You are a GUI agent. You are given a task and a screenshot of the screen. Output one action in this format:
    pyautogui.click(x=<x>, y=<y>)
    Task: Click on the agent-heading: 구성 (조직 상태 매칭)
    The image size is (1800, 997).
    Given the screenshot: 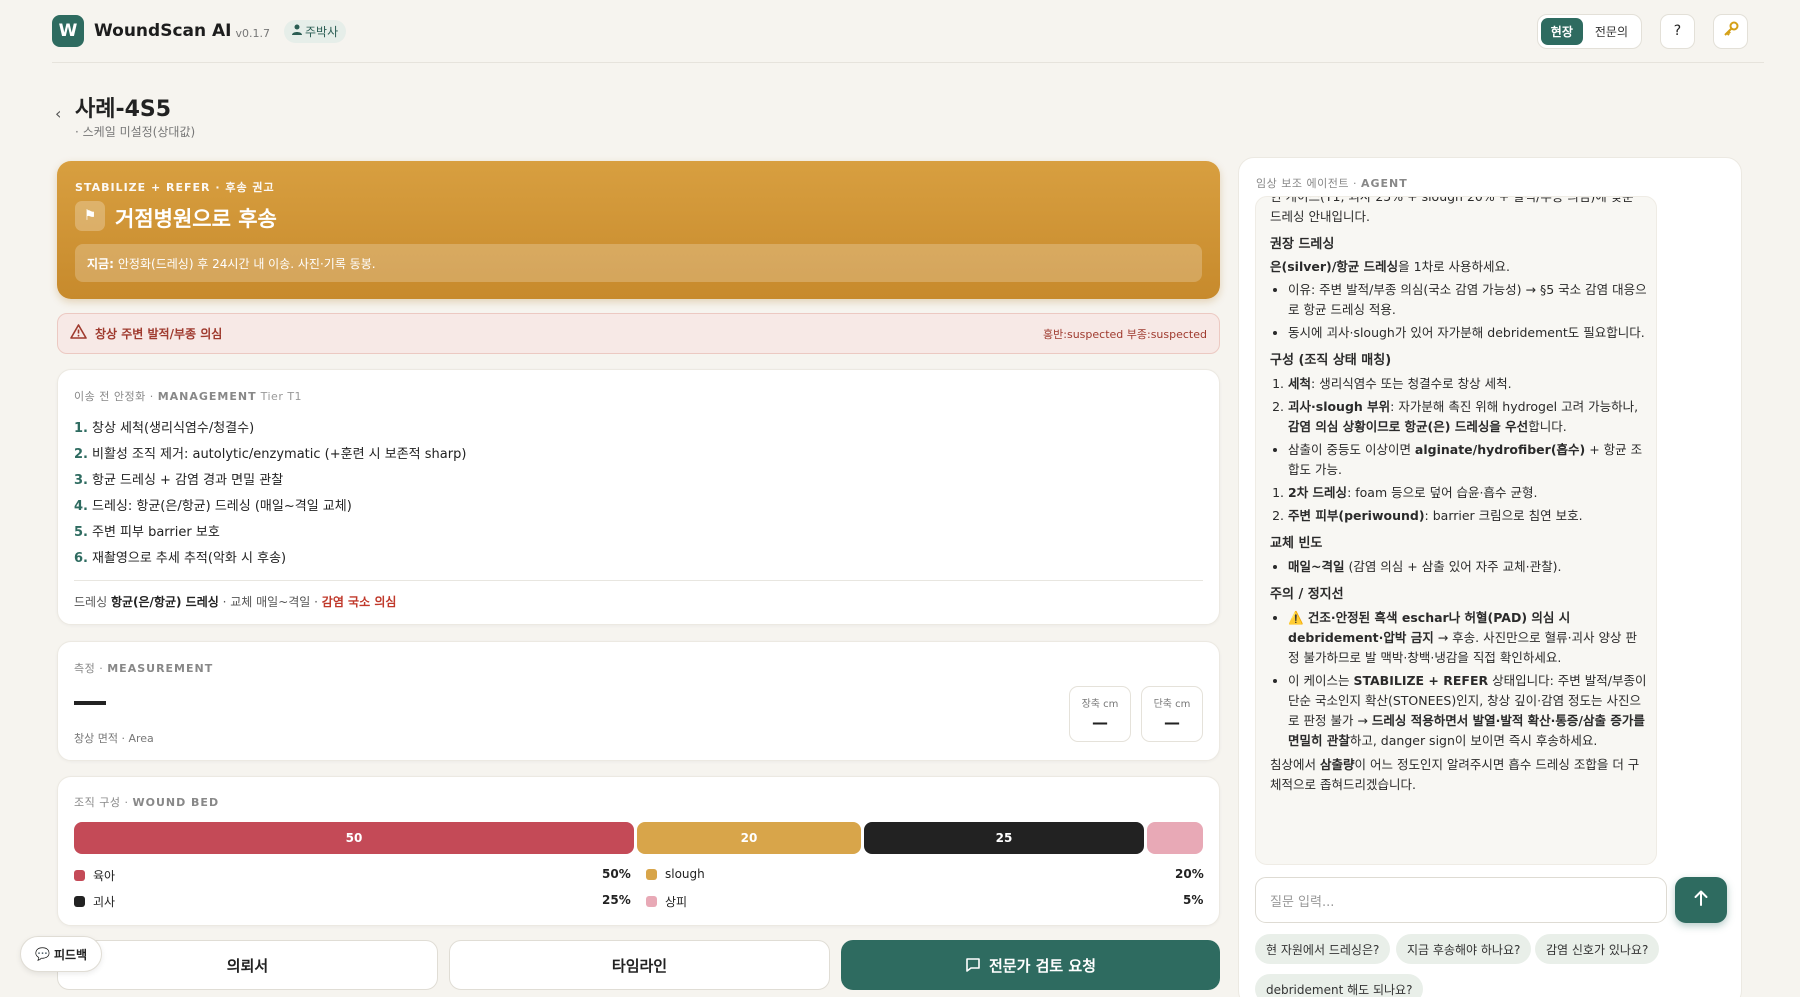 What is the action you would take?
    pyautogui.click(x=1331, y=360)
    